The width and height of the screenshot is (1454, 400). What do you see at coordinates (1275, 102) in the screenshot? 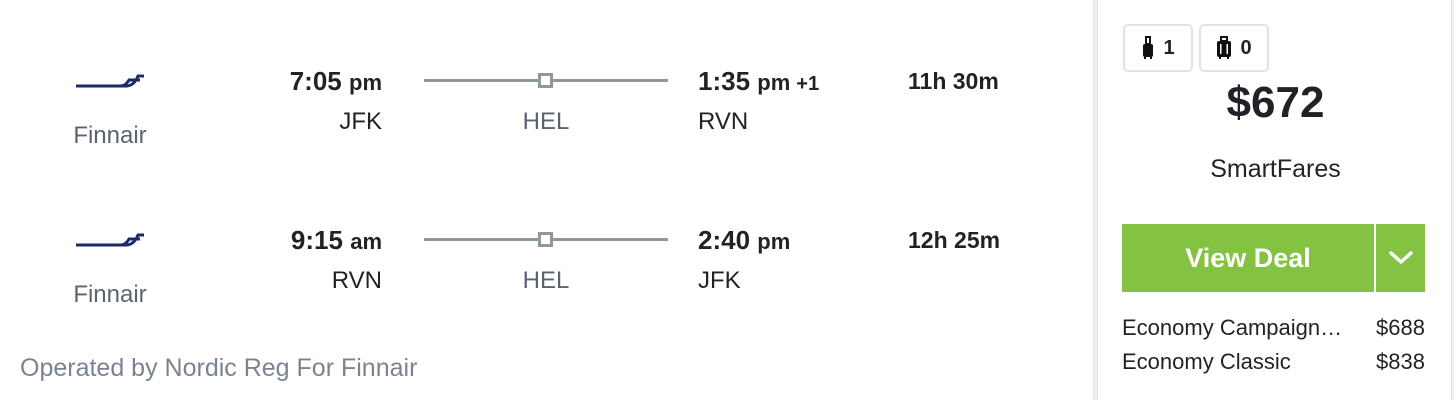
I see `deal-price: $672` at bounding box center [1275, 102].